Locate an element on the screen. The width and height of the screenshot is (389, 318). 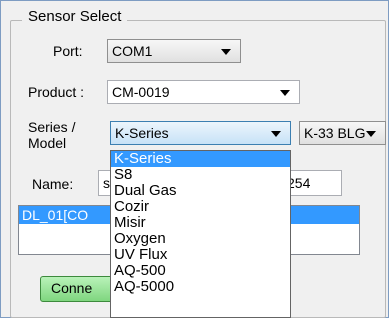
product-select: CM-0019 is located at coordinates (203, 92).